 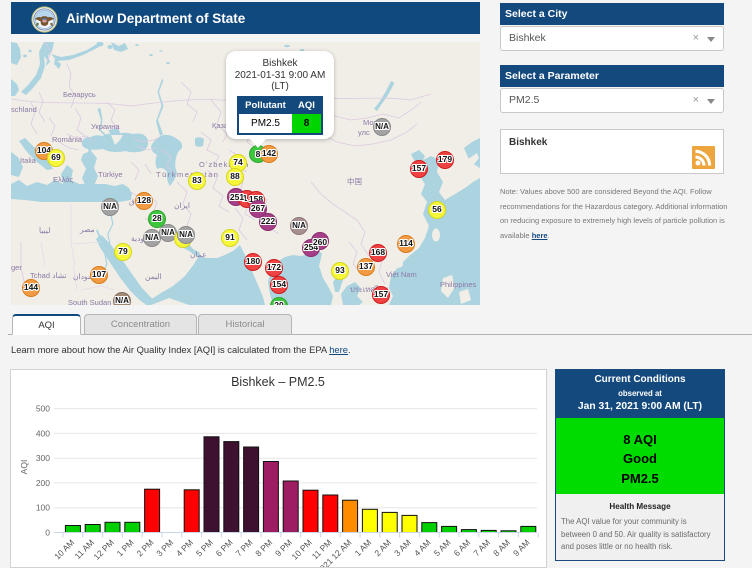 I want to click on svg-text: South Sudan, so click(x=89, y=301).